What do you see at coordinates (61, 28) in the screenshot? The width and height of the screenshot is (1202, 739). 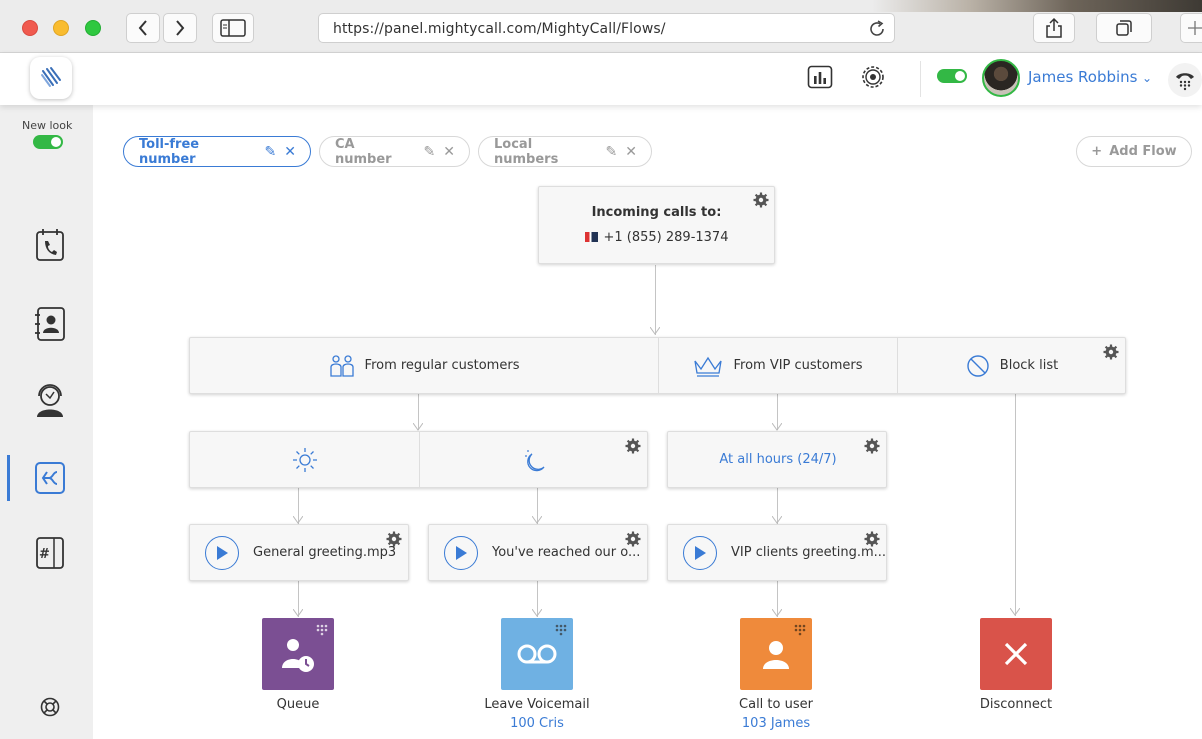 I see `minimize-window-button` at bounding box center [61, 28].